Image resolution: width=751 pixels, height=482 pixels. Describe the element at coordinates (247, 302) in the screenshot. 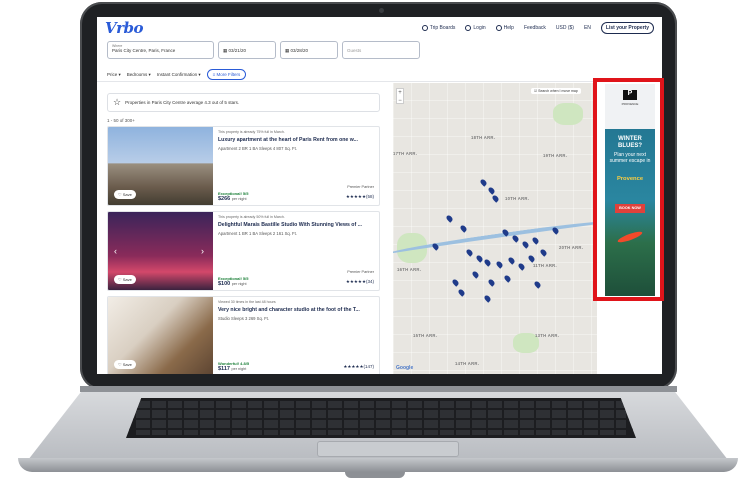

I see `listing-note: Viewed 30 times in the last 48 hours` at that location.